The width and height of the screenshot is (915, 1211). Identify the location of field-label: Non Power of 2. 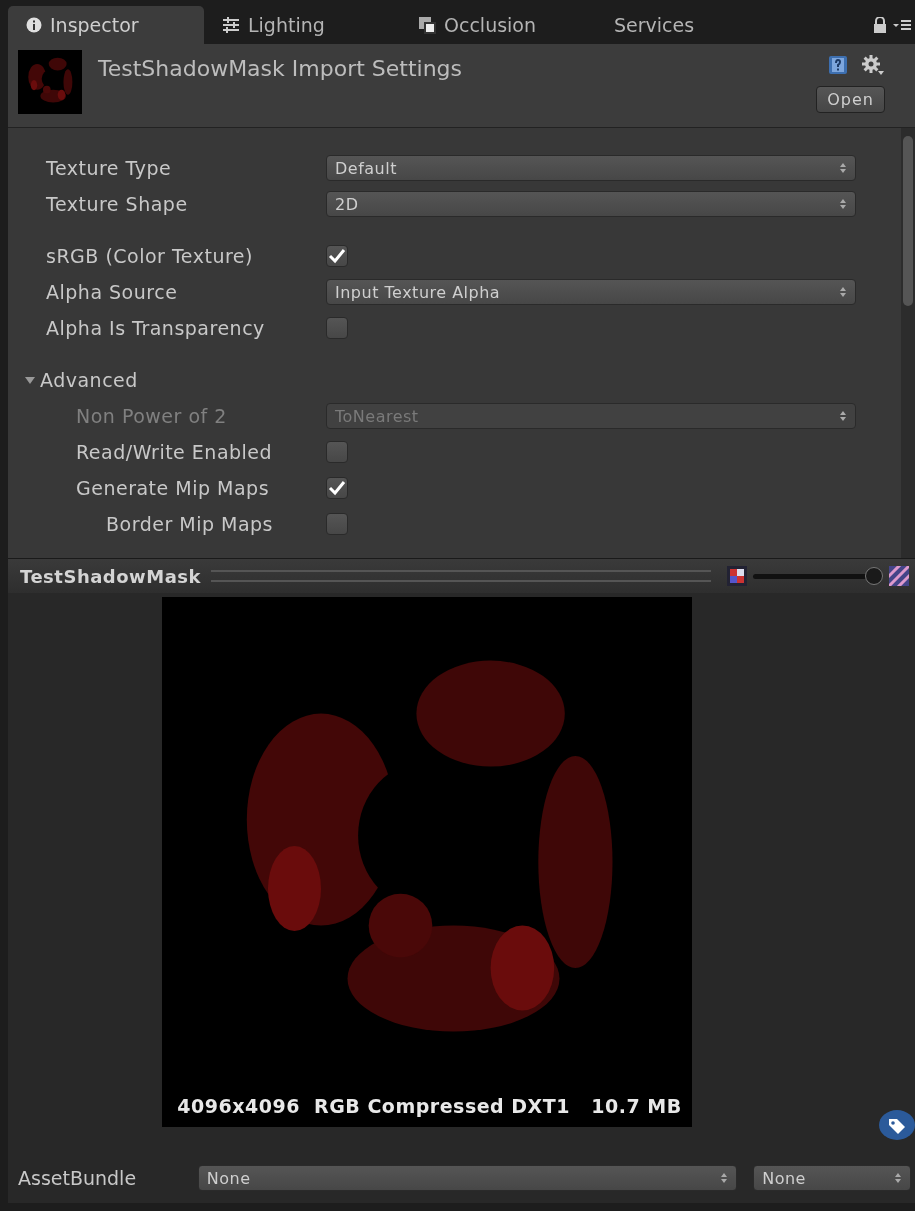
(151, 416).